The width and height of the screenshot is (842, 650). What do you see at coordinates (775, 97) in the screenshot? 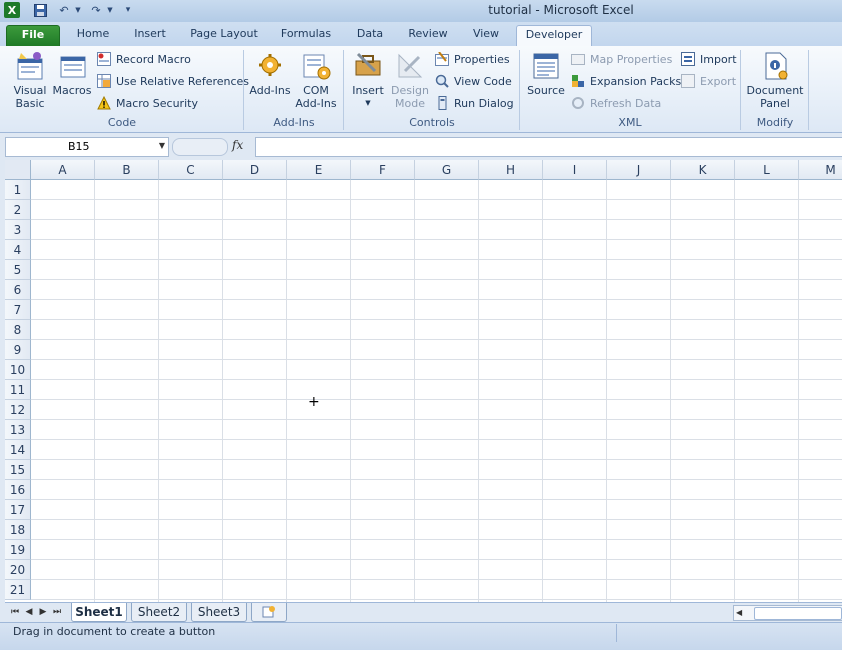
I see `document-panel-label: Document Panel` at bounding box center [775, 97].